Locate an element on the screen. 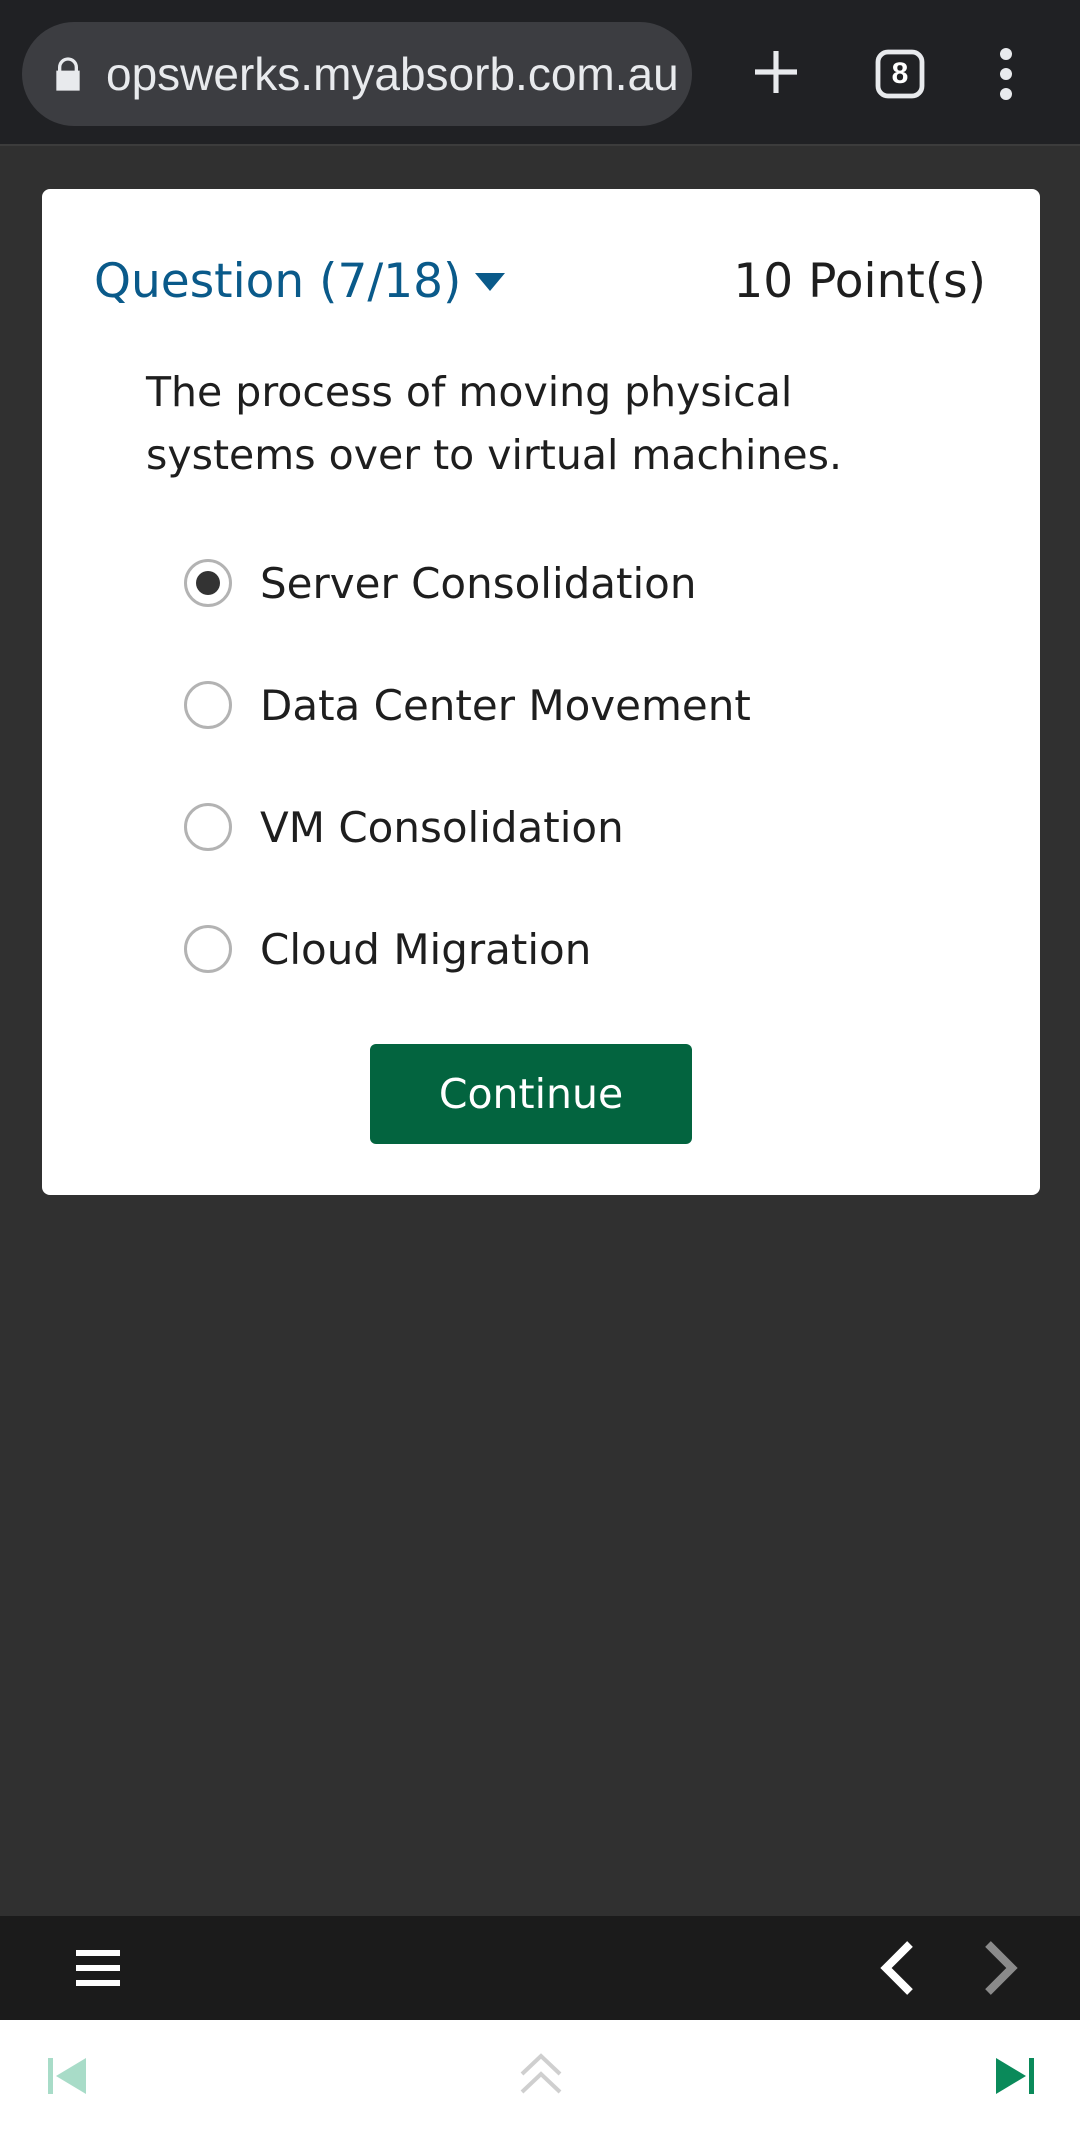 The image size is (1080, 2131). answer-option: Server Consolidation is located at coordinates (564, 583).